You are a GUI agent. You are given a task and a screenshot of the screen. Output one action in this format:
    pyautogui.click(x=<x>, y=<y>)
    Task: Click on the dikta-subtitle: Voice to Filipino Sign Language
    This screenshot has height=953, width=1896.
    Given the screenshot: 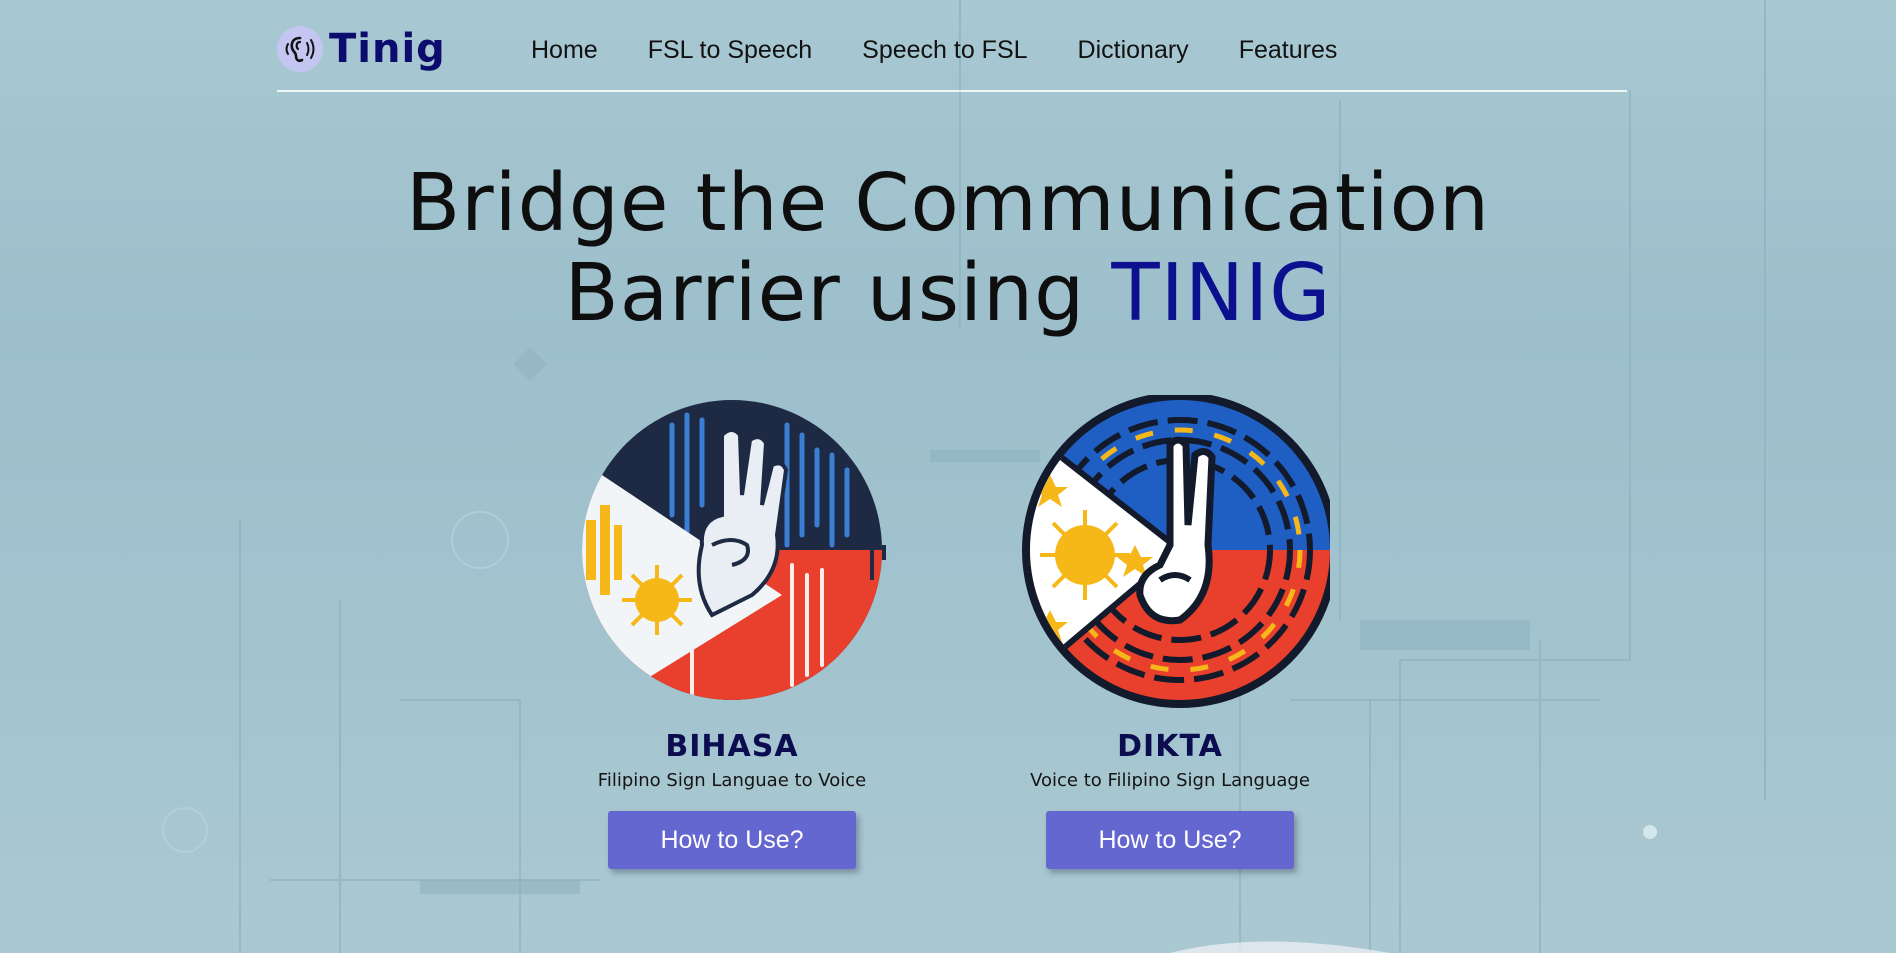 What is the action you would take?
    pyautogui.click(x=1170, y=780)
    